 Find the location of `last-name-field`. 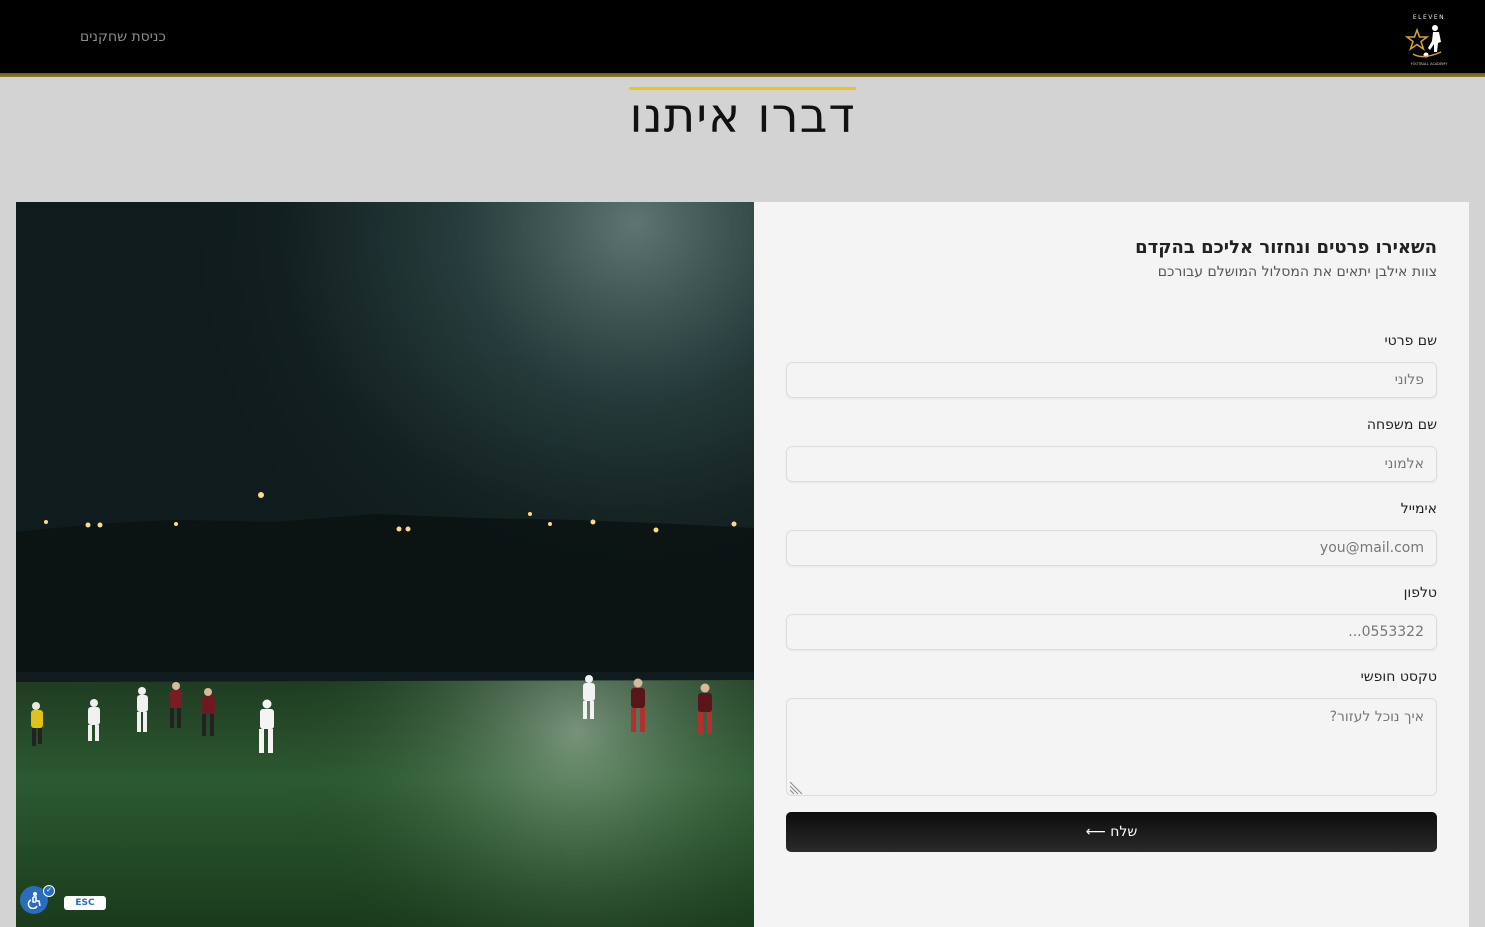

last-name-field is located at coordinates (1111, 464).